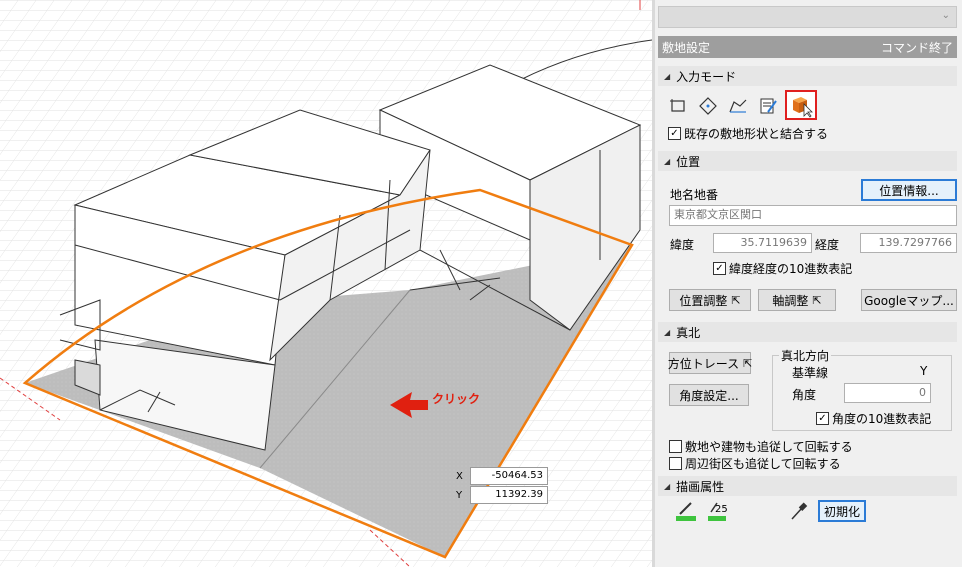 This screenshot has height=567, width=962. I want to click on adjust-position-button: 位置調整 ⇱, so click(710, 300).